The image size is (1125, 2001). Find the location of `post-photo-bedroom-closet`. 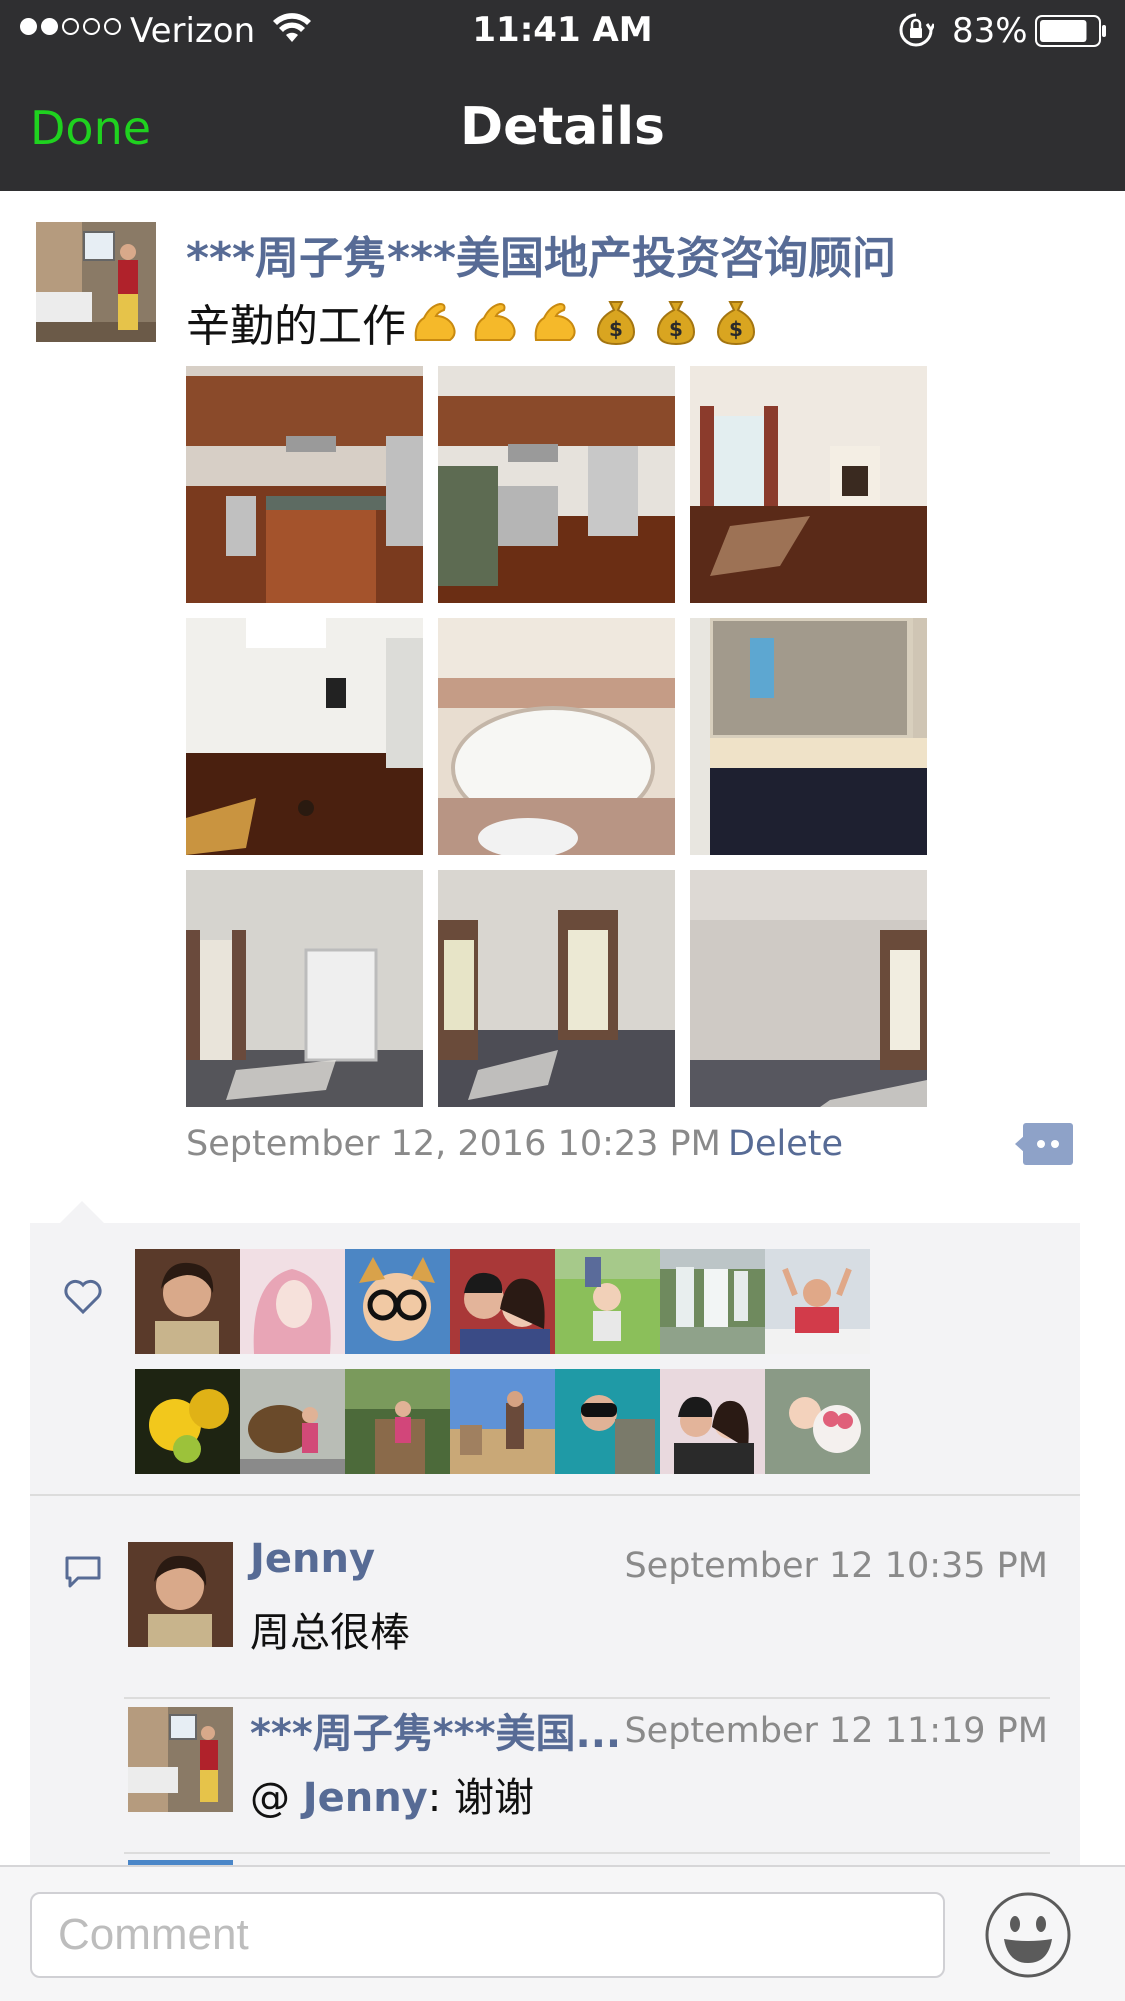

post-photo-bedroom-closet is located at coordinates (304, 988).